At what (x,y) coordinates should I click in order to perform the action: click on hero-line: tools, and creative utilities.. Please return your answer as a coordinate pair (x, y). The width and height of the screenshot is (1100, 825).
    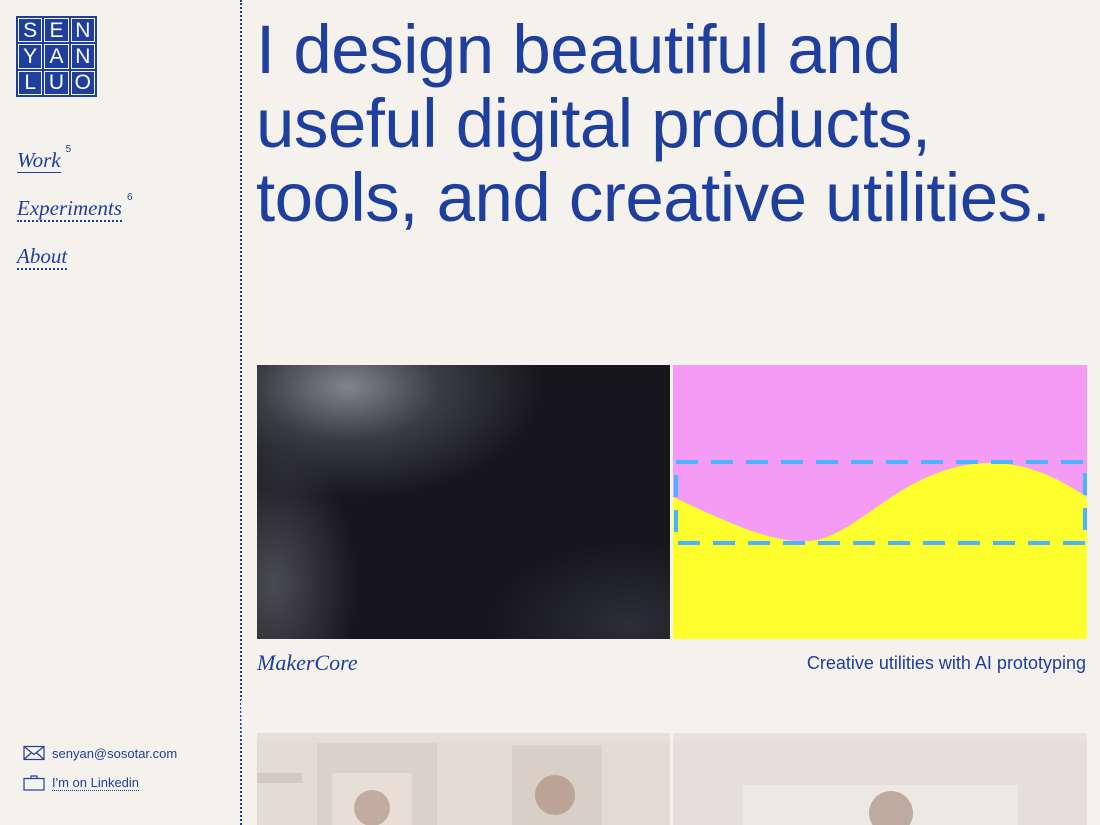
    Looking at the image, I should click on (653, 197).